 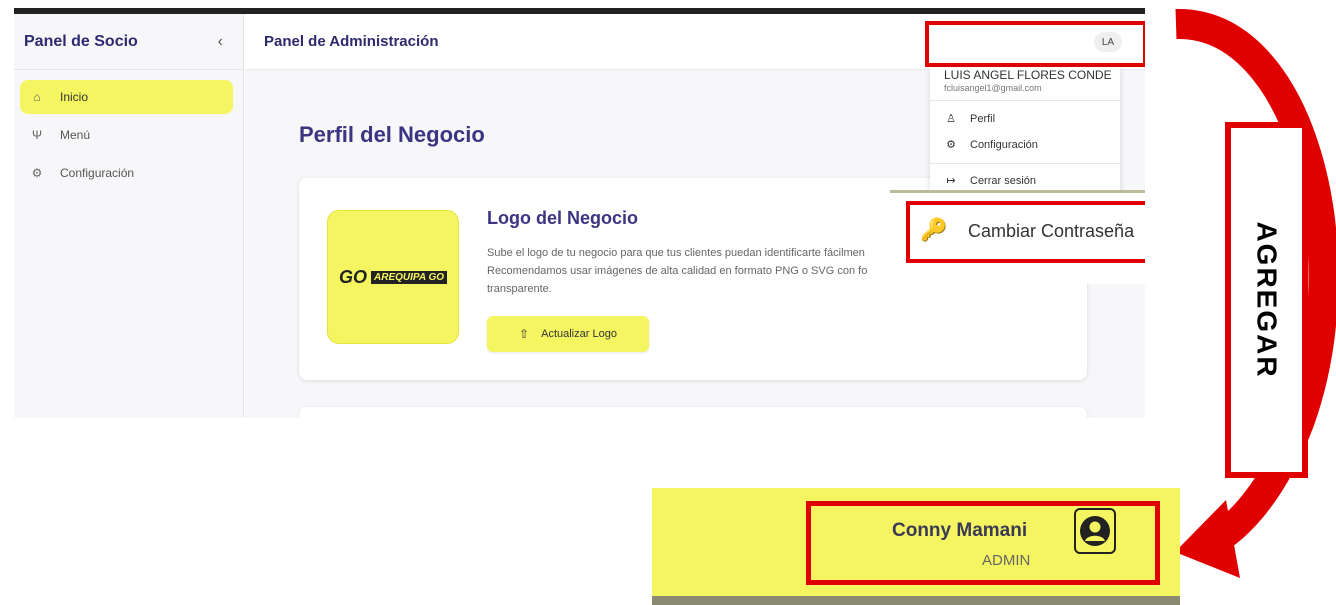 I want to click on page-title: Perfil del Negocio, so click(x=392, y=134).